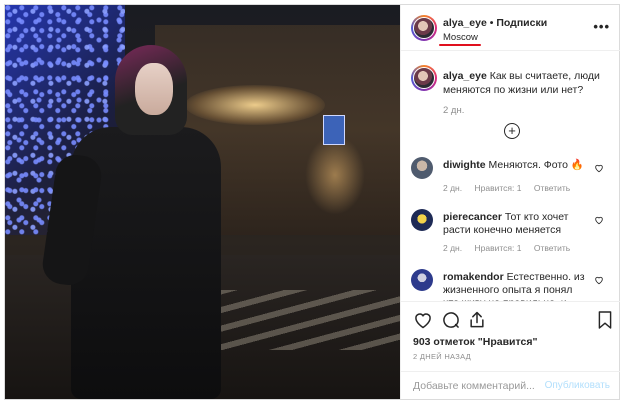 Image resolution: width=624 pixels, height=404 pixels. I want to click on header-user-line: alya_eye • Подписки, so click(495, 23).